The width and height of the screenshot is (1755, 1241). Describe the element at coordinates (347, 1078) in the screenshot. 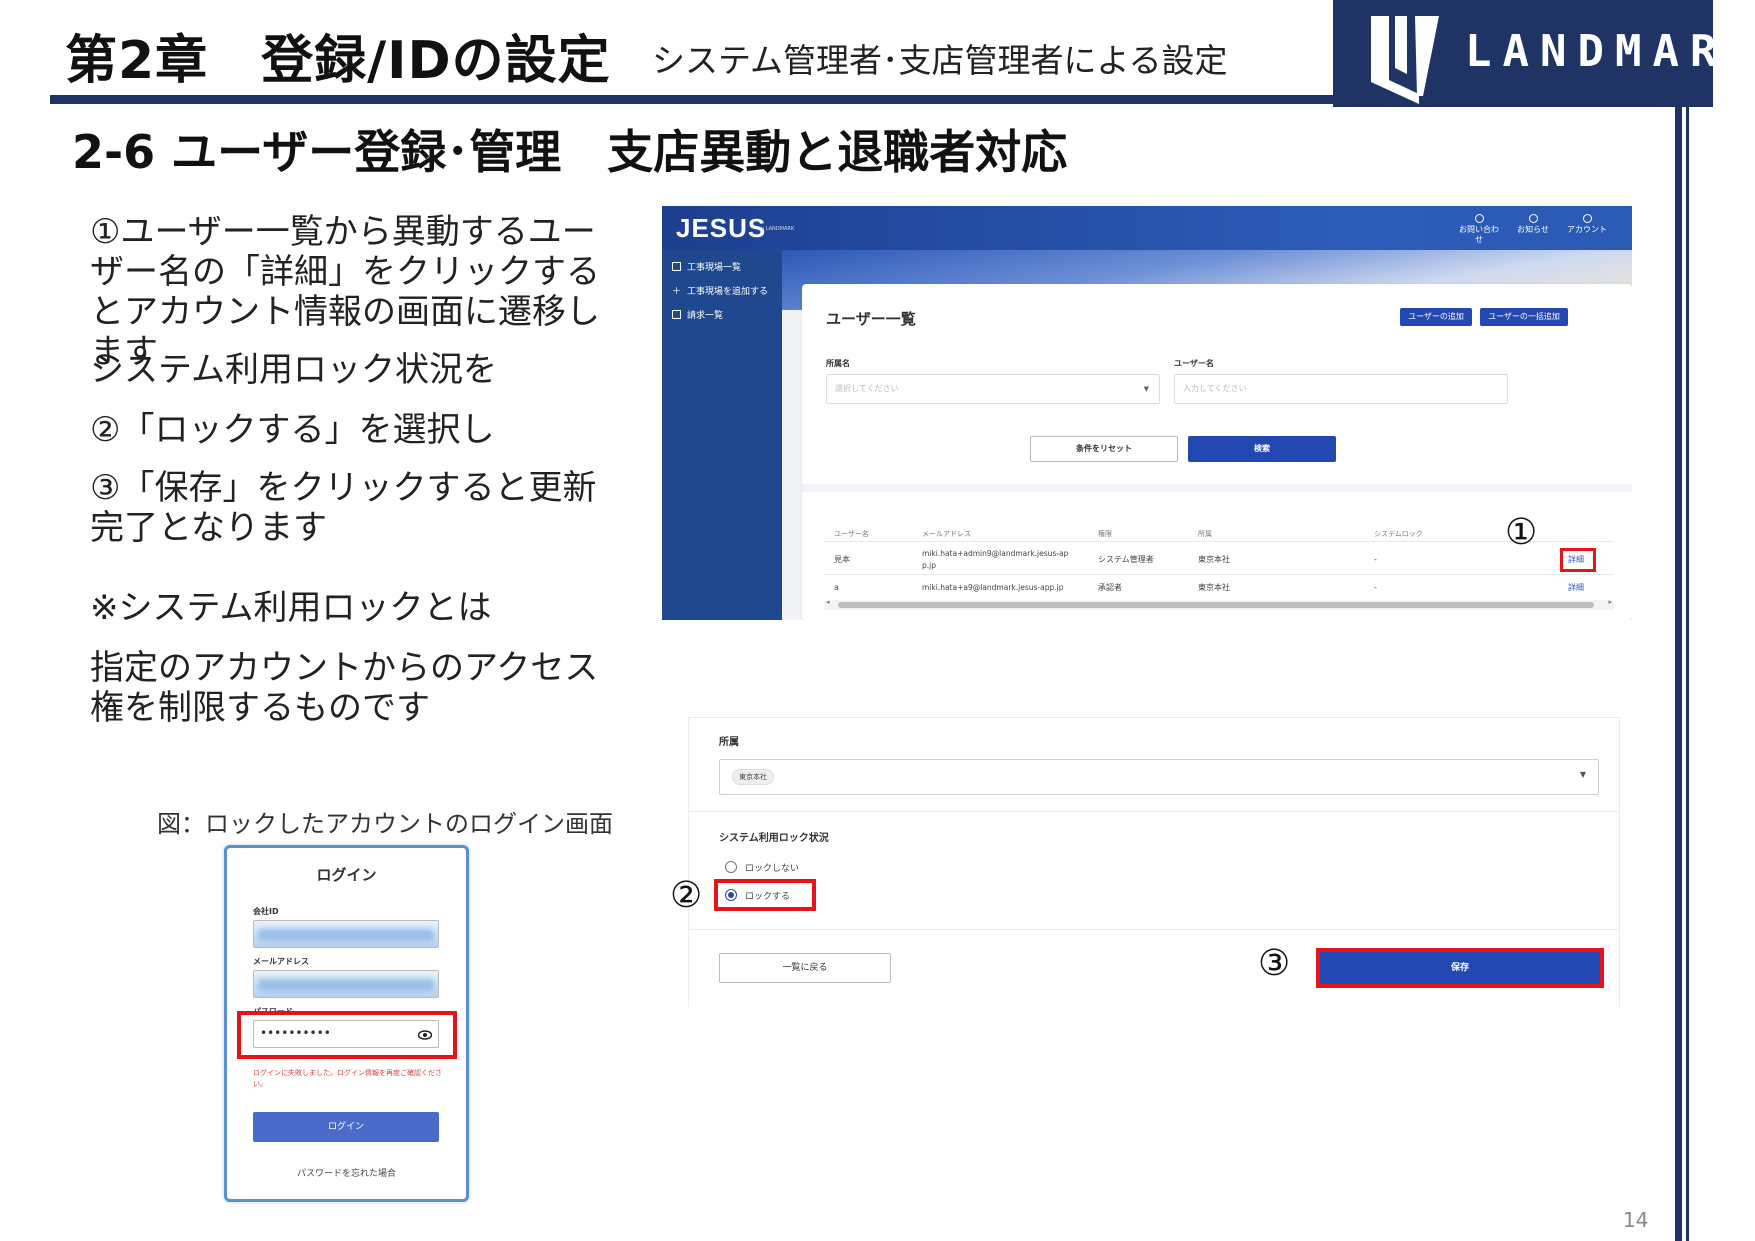

I see `login-error-message: ログインに失敗しました。ログイン情報を再度ご確認ください。` at that location.